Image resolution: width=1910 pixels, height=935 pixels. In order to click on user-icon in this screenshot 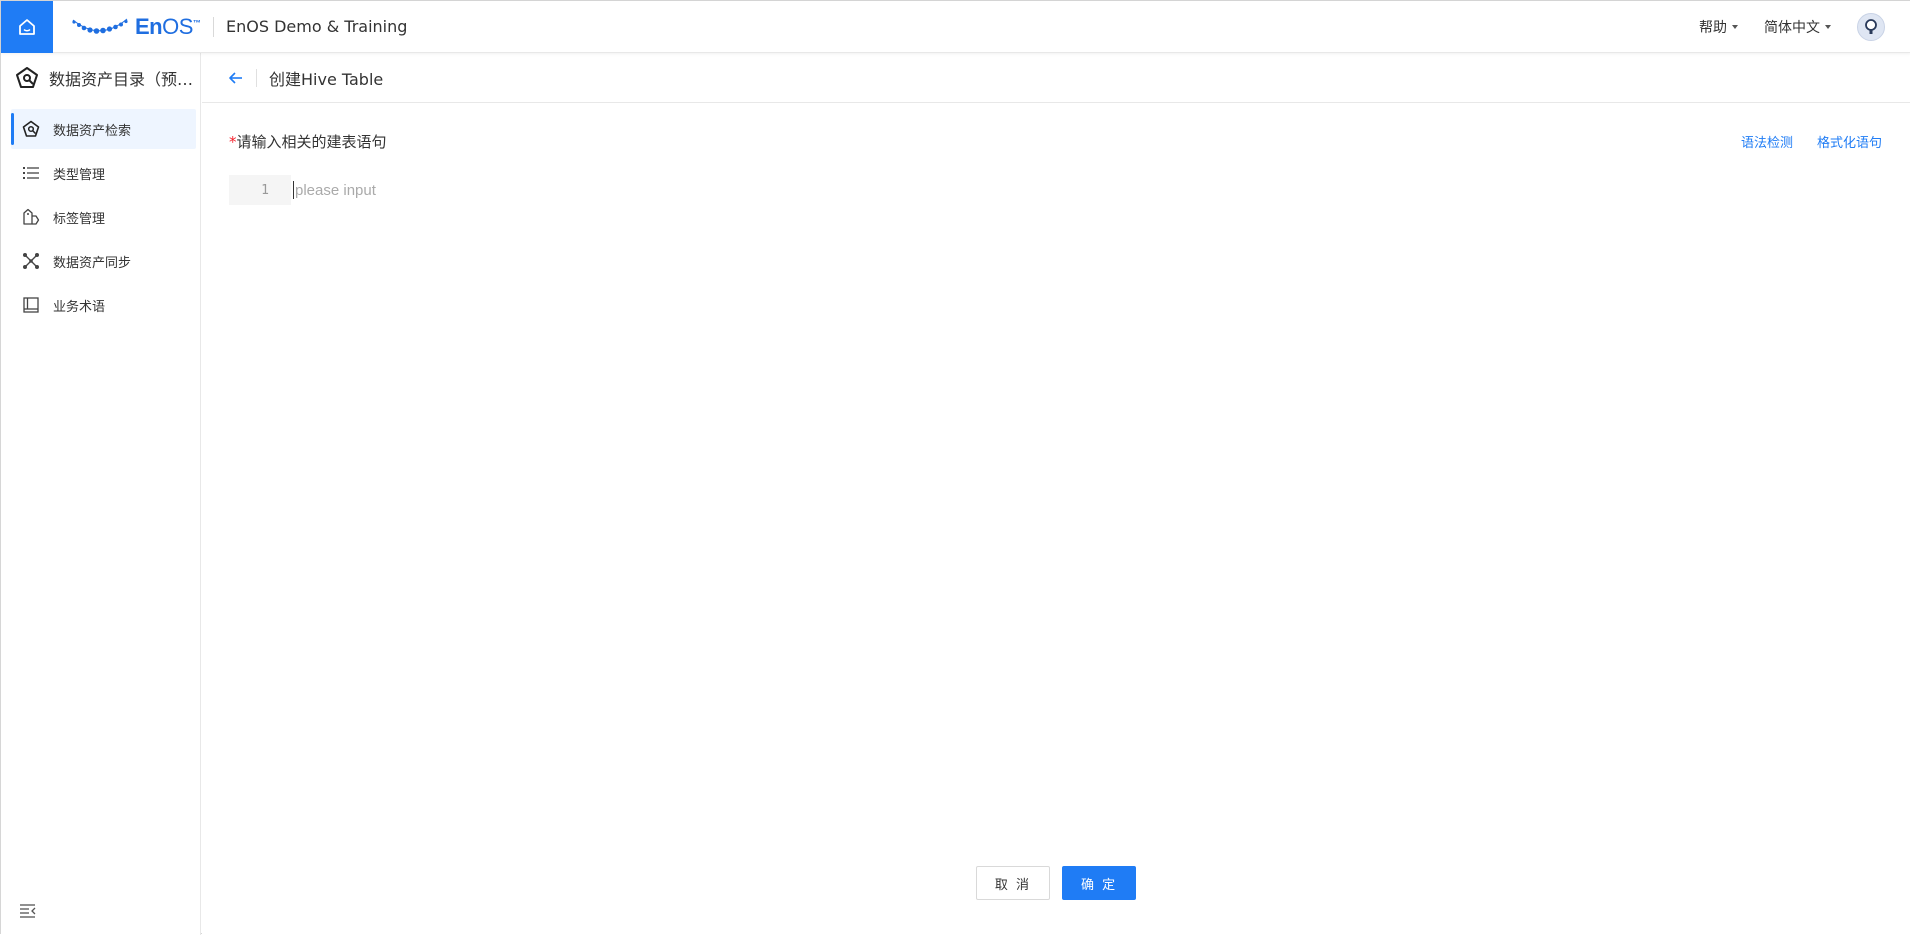, I will do `click(1871, 26)`.